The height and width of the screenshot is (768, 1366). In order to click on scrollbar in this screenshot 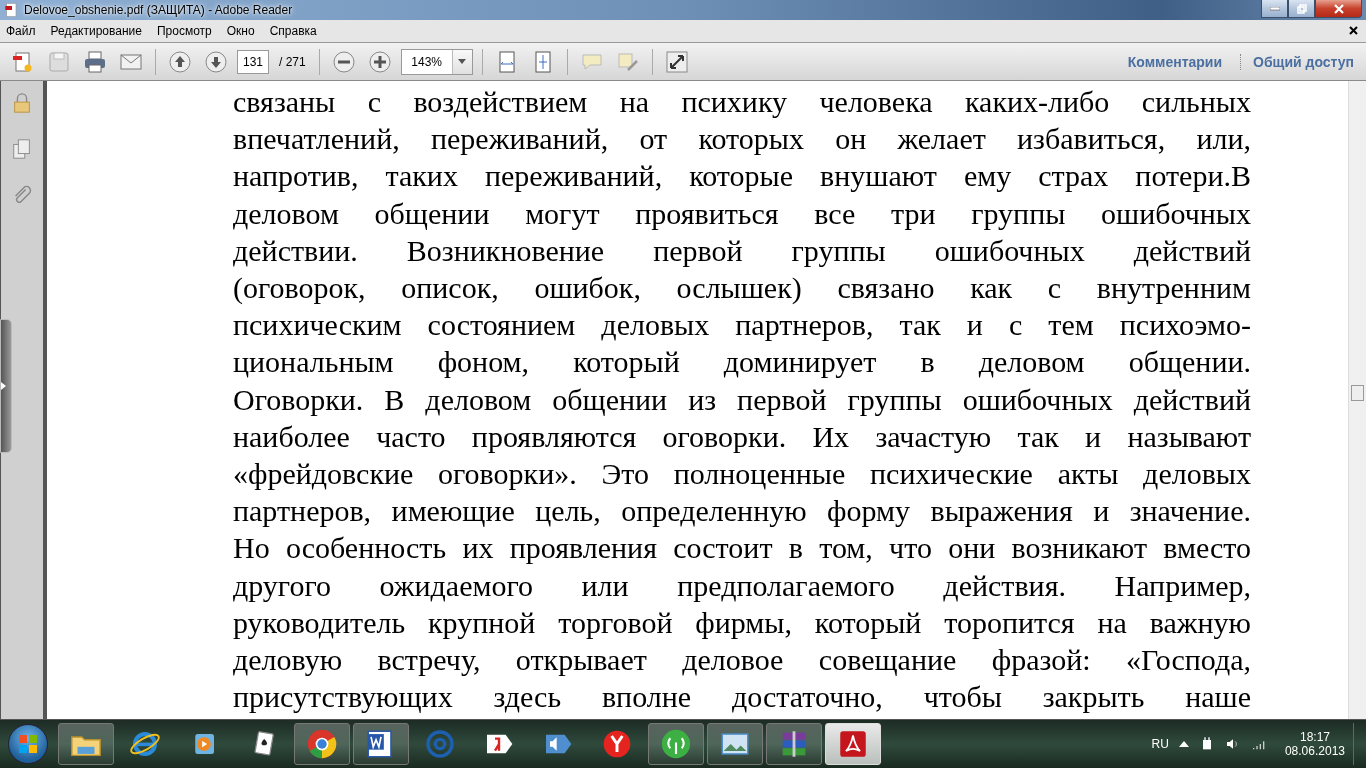, I will do `click(1357, 400)`.